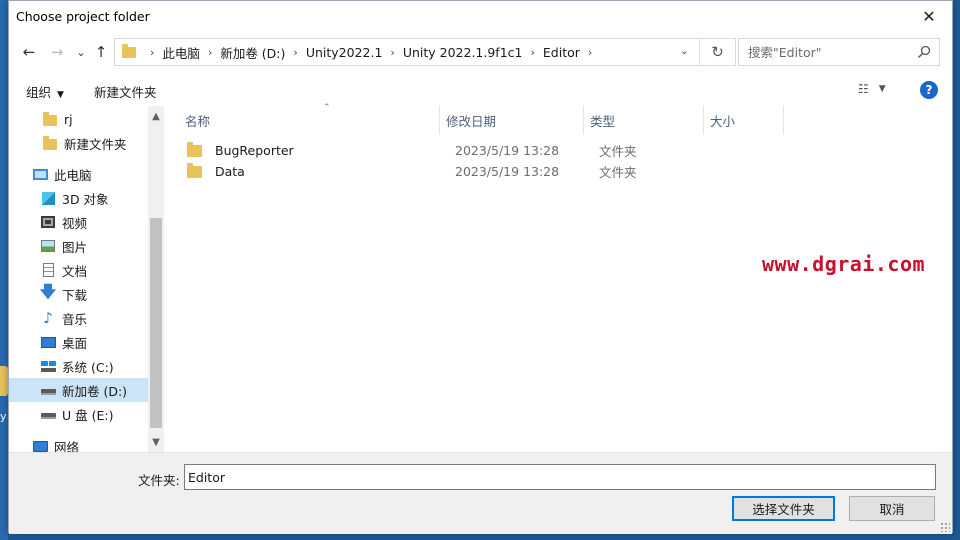 The width and height of the screenshot is (960, 540). What do you see at coordinates (844, 264) in the screenshot?
I see `watermark-text: www.dgrai.com` at bounding box center [844, 264].